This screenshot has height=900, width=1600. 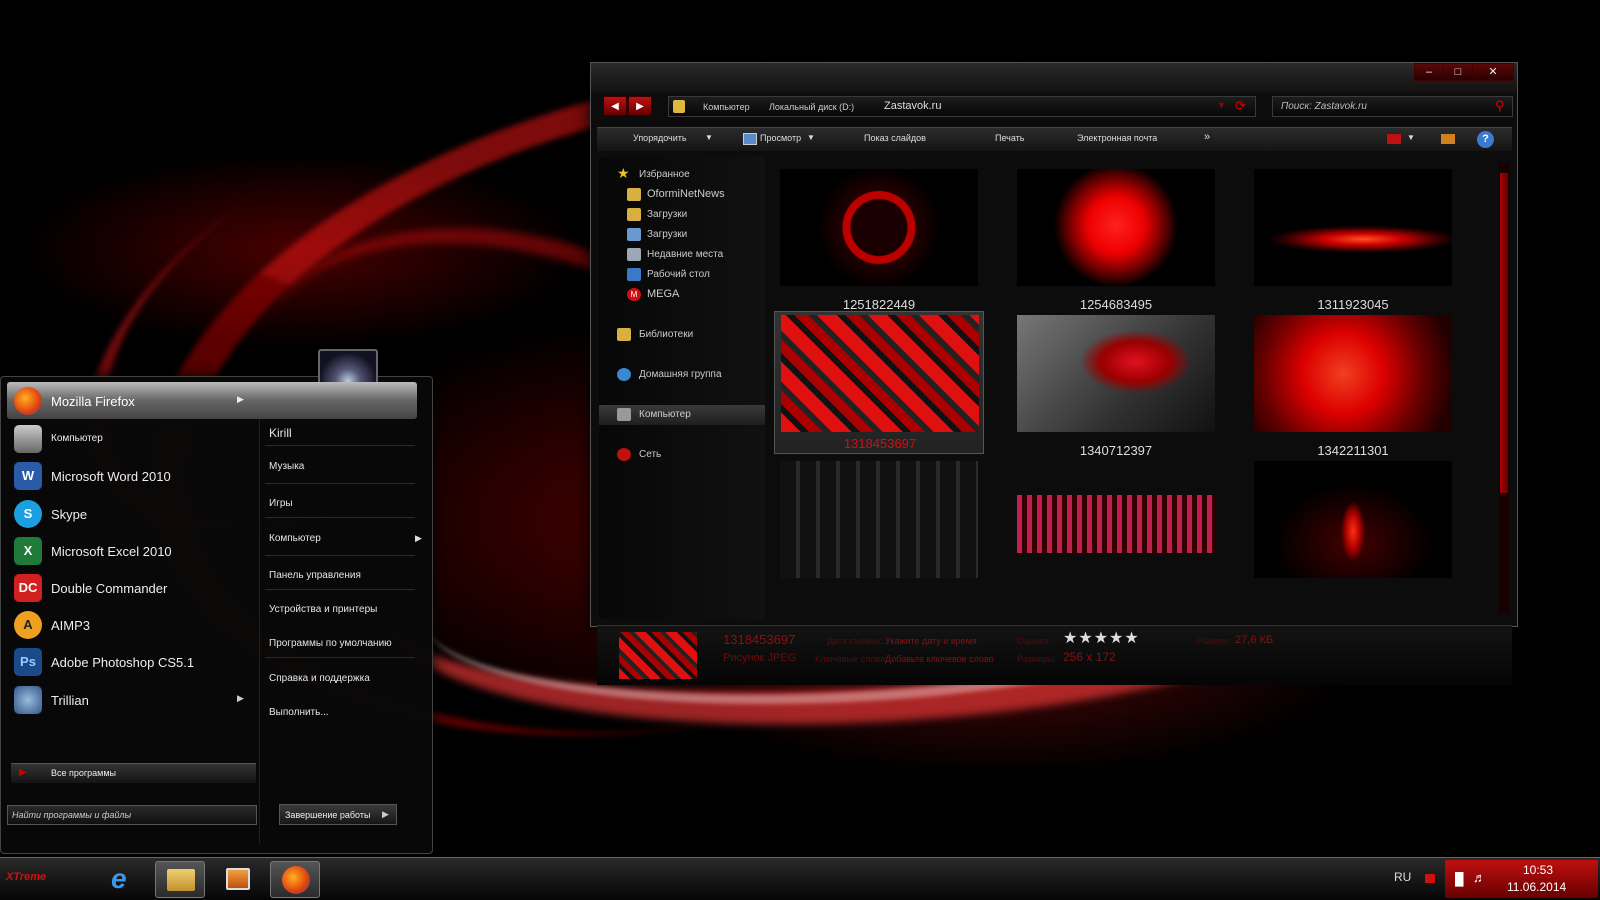 I want to click on word-icon: W, so click(x=28, y=476).